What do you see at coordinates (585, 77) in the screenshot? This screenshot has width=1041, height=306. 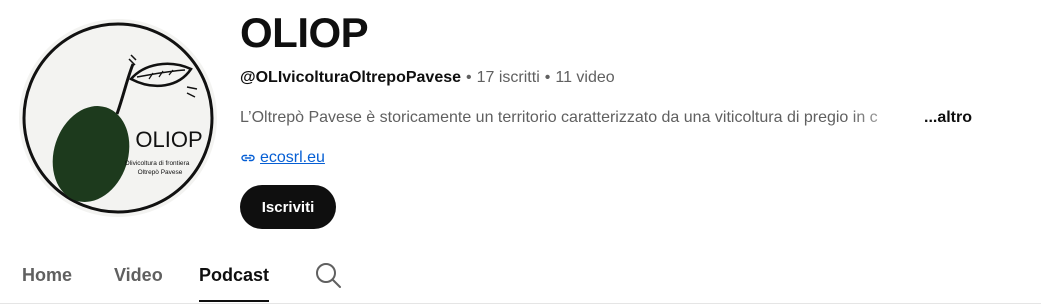 I see `video-count: 11 video` at bounding box center [585, 77].